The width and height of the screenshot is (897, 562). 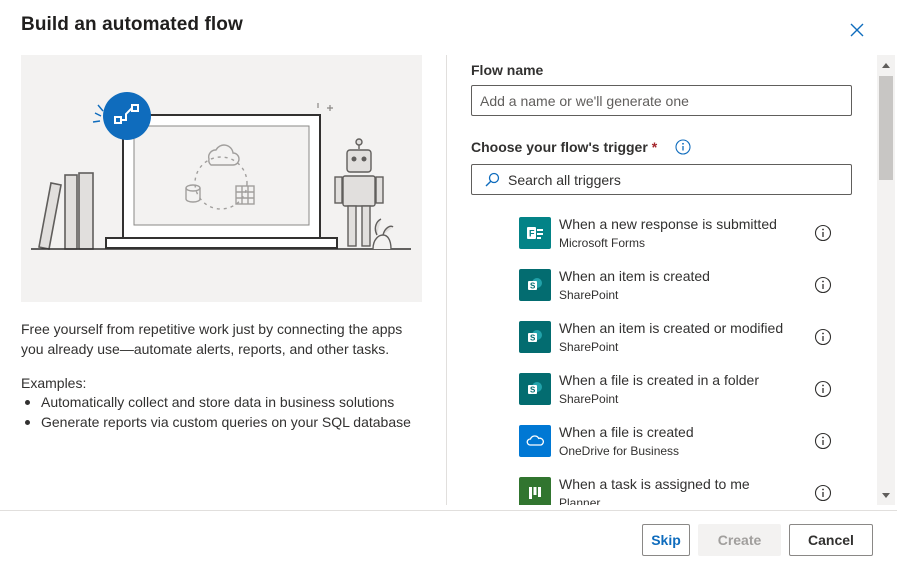 I want to click on trigger-title: When an item is created, so click(x=634, y=276).